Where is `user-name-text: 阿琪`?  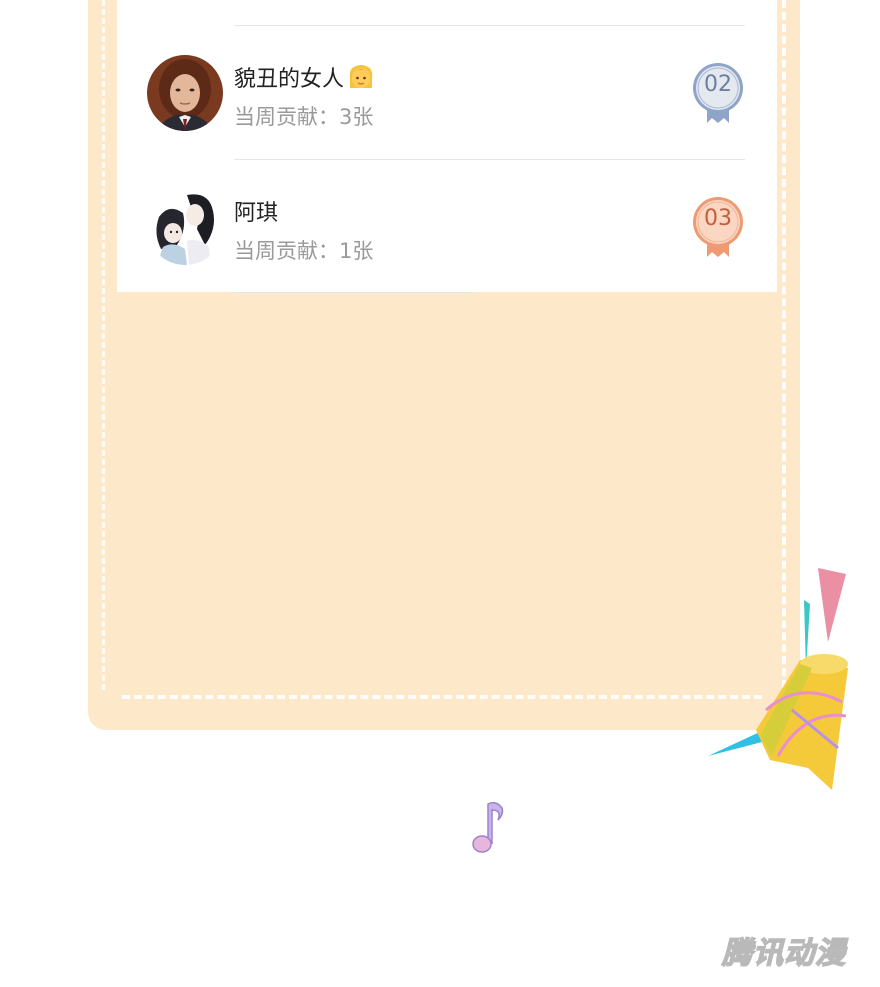
user-name-text: 阿琪 is located at coordinates (256, 213).